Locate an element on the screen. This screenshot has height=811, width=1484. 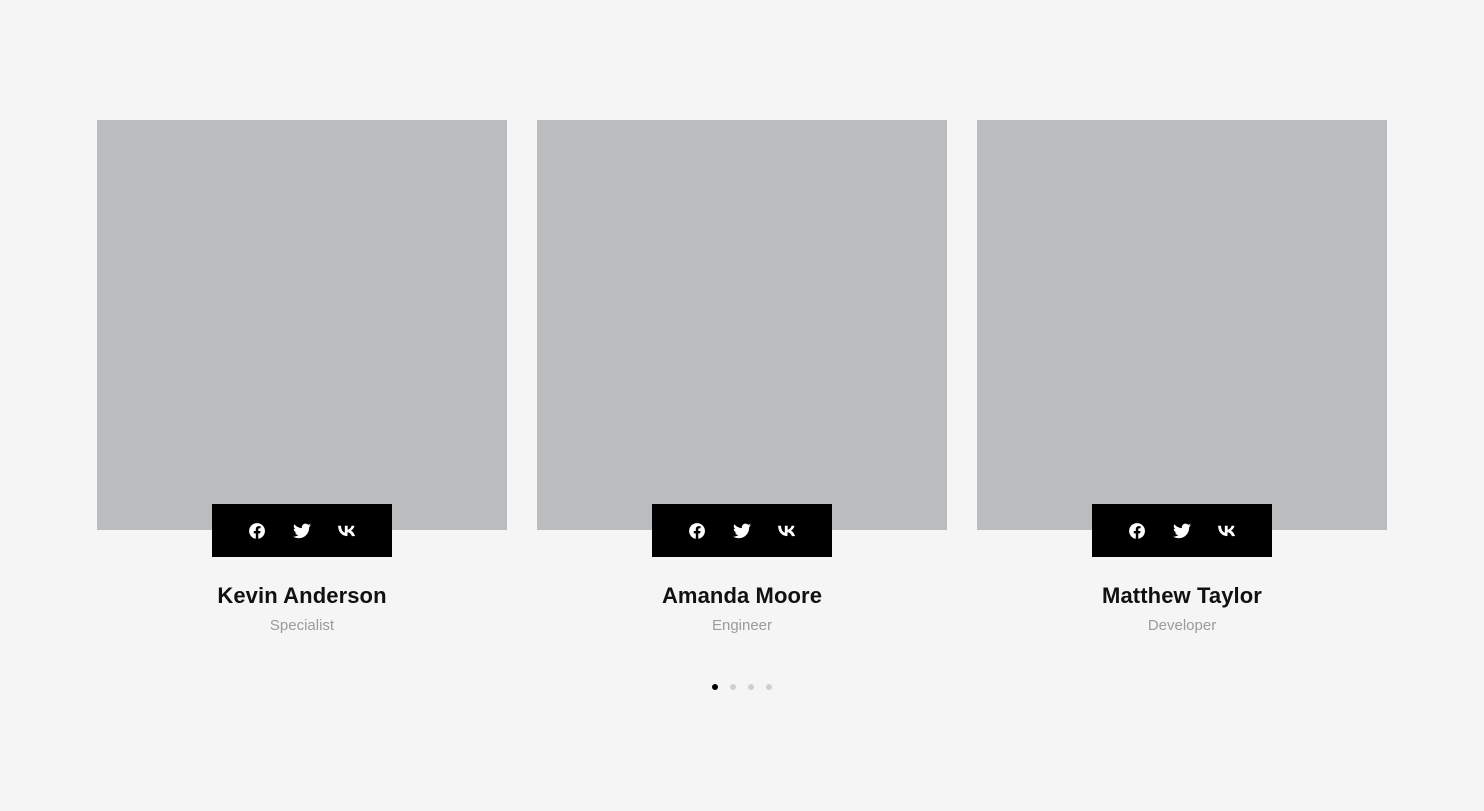
member-role: Engineer is located at coordinates (742, 625).